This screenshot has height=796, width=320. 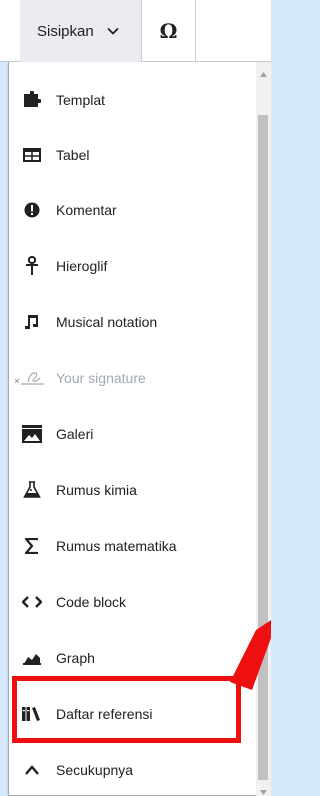 I want to click on menu-item-daftar-referensi: Daftar referensi, so click(x=133, y=714).